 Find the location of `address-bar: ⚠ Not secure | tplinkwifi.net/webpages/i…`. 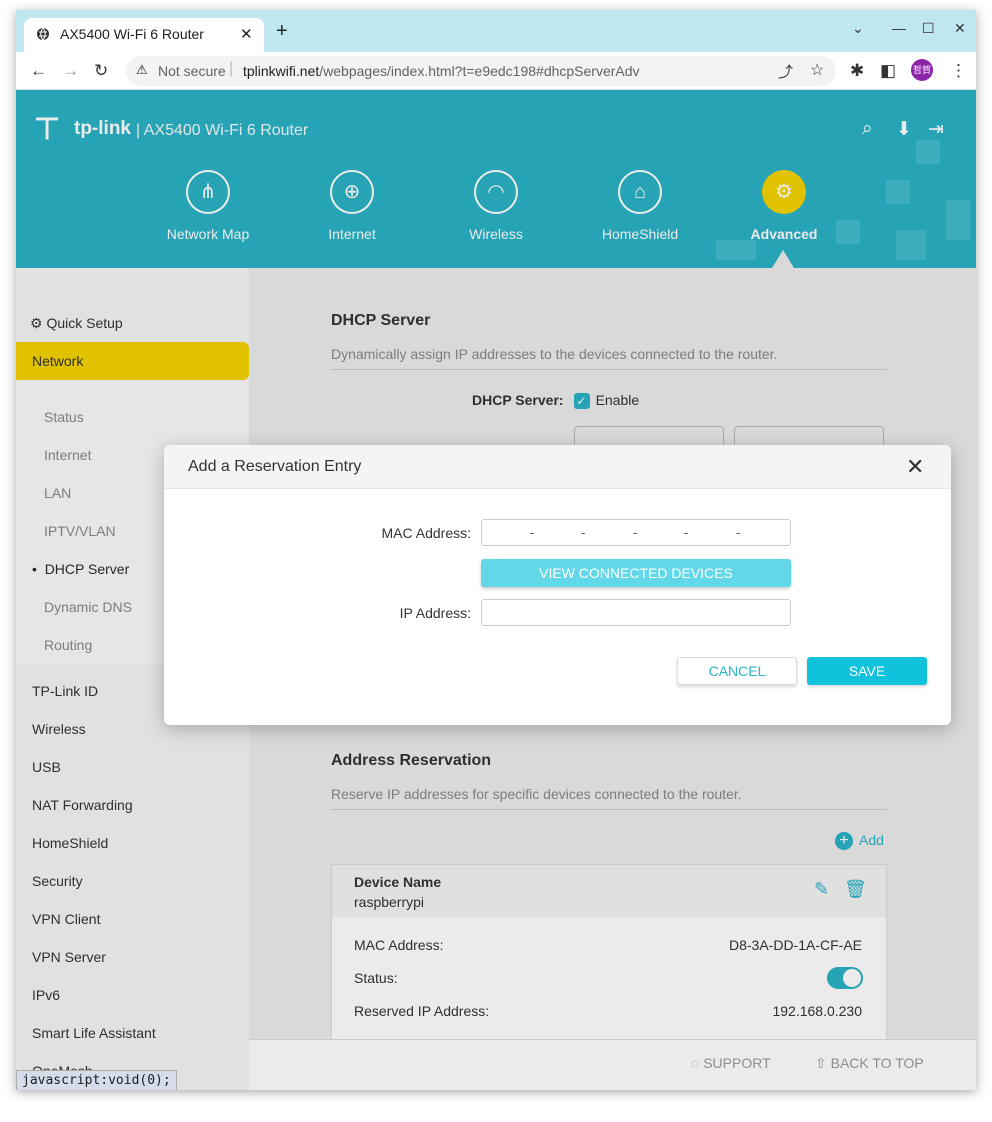

address-bar: ⚠ Not secure | tplinkwifi.net/webpages/i… is located at coordinates (481, 71).